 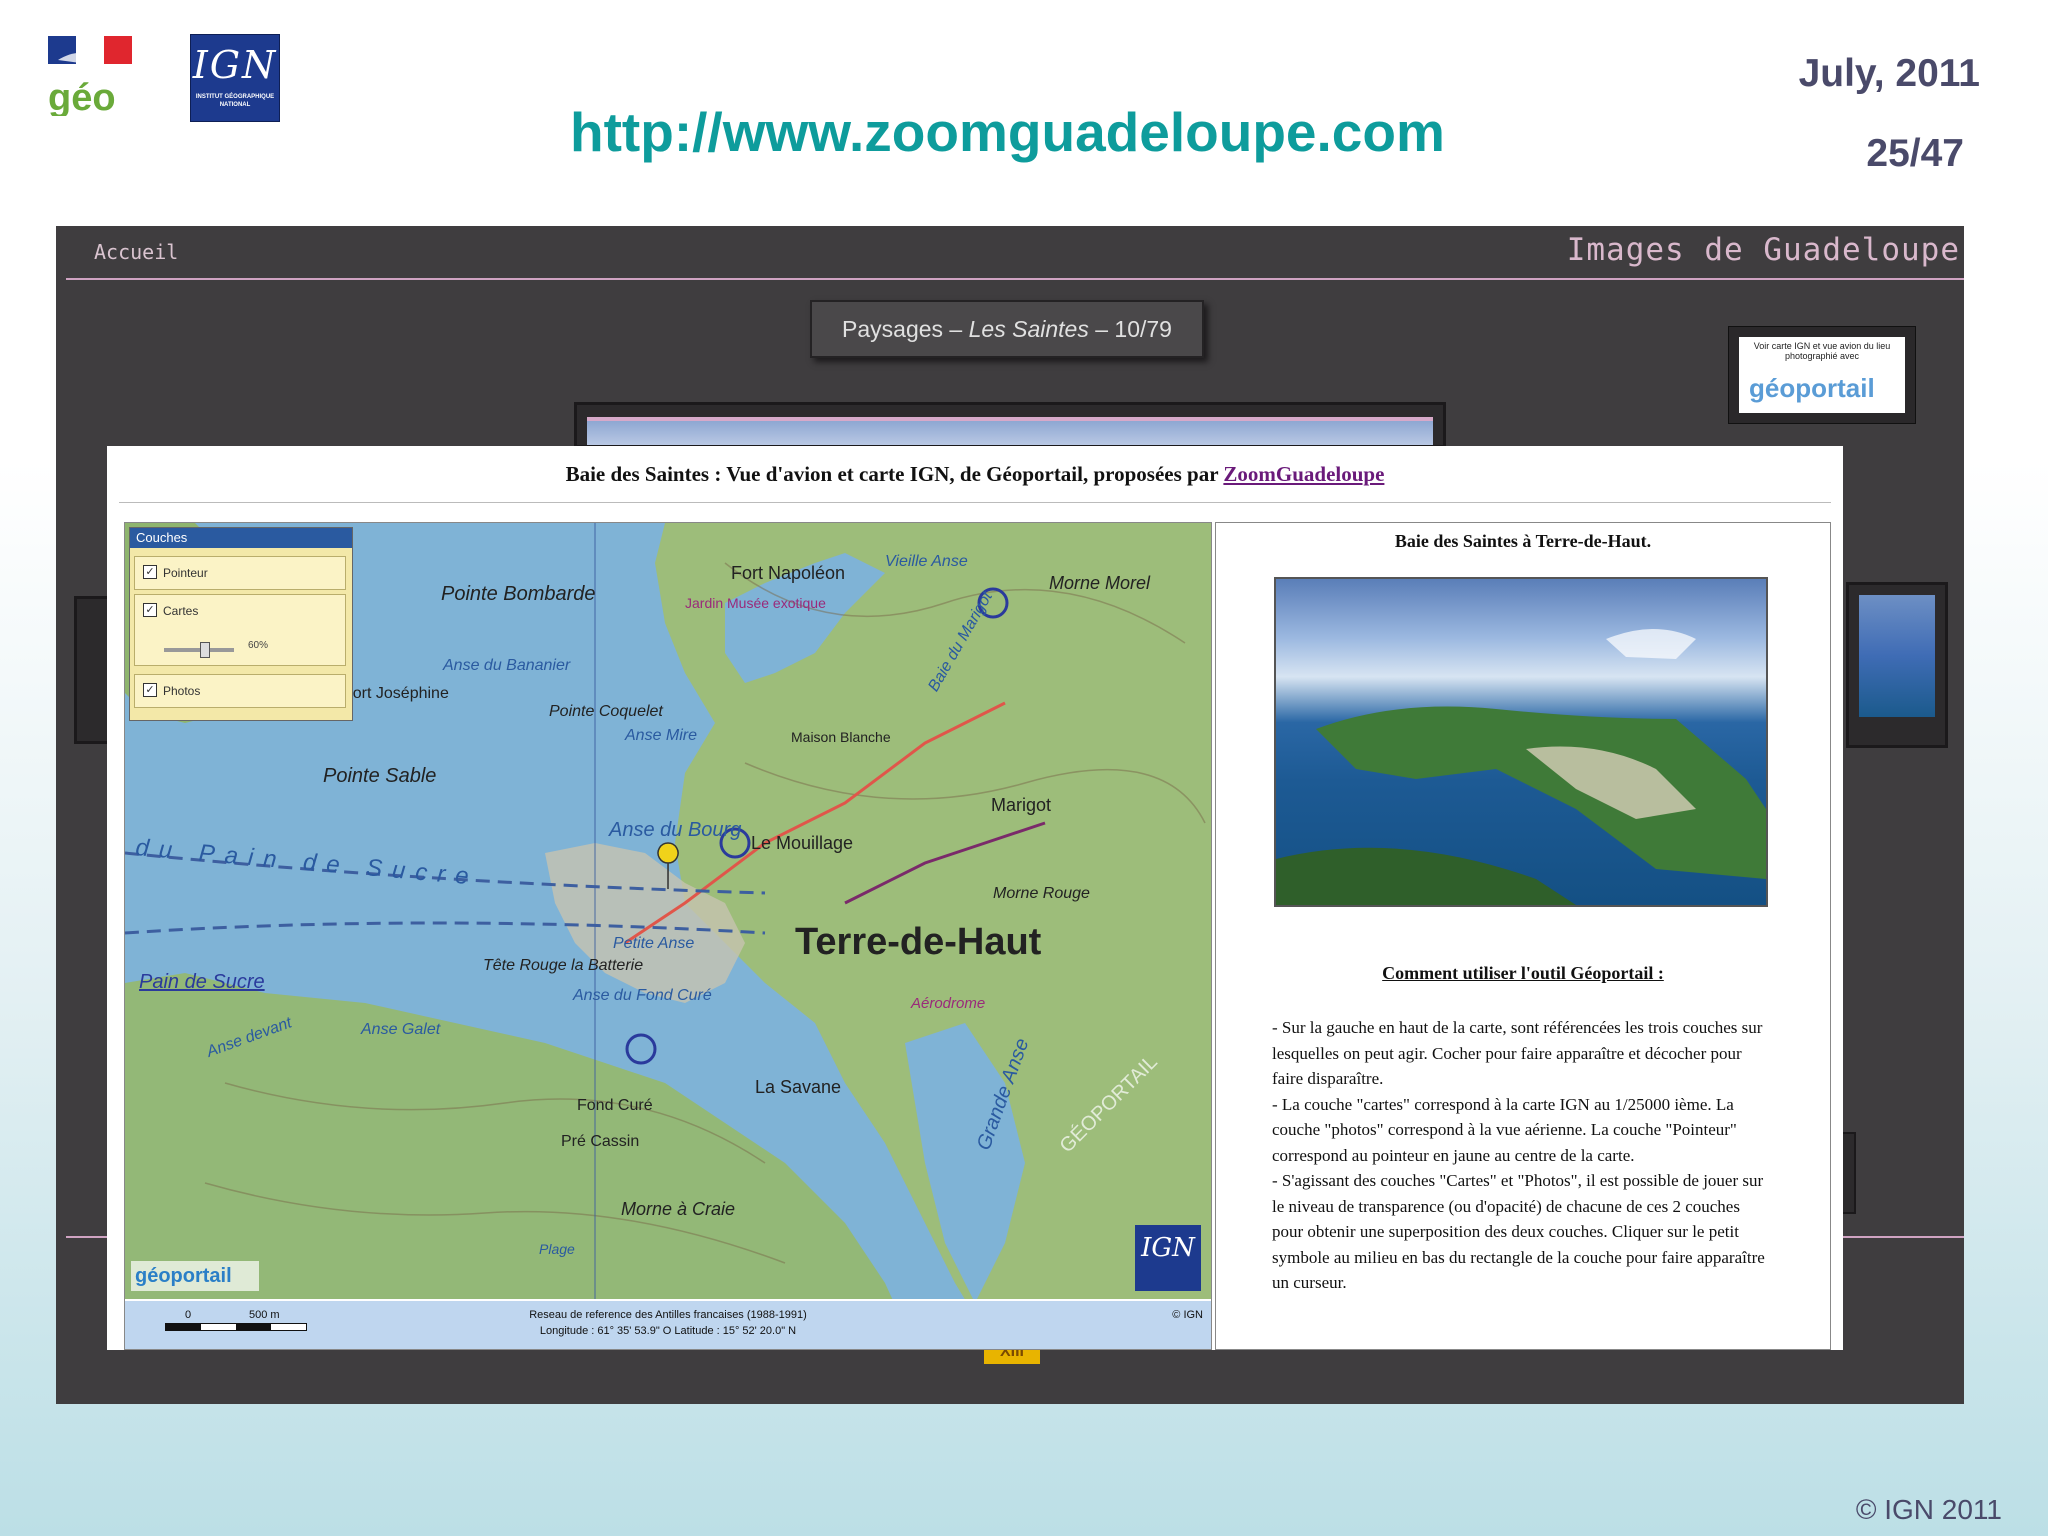 I want to click on map-label-morne-morel: Morne Morel, so click(x=1100, y=583).